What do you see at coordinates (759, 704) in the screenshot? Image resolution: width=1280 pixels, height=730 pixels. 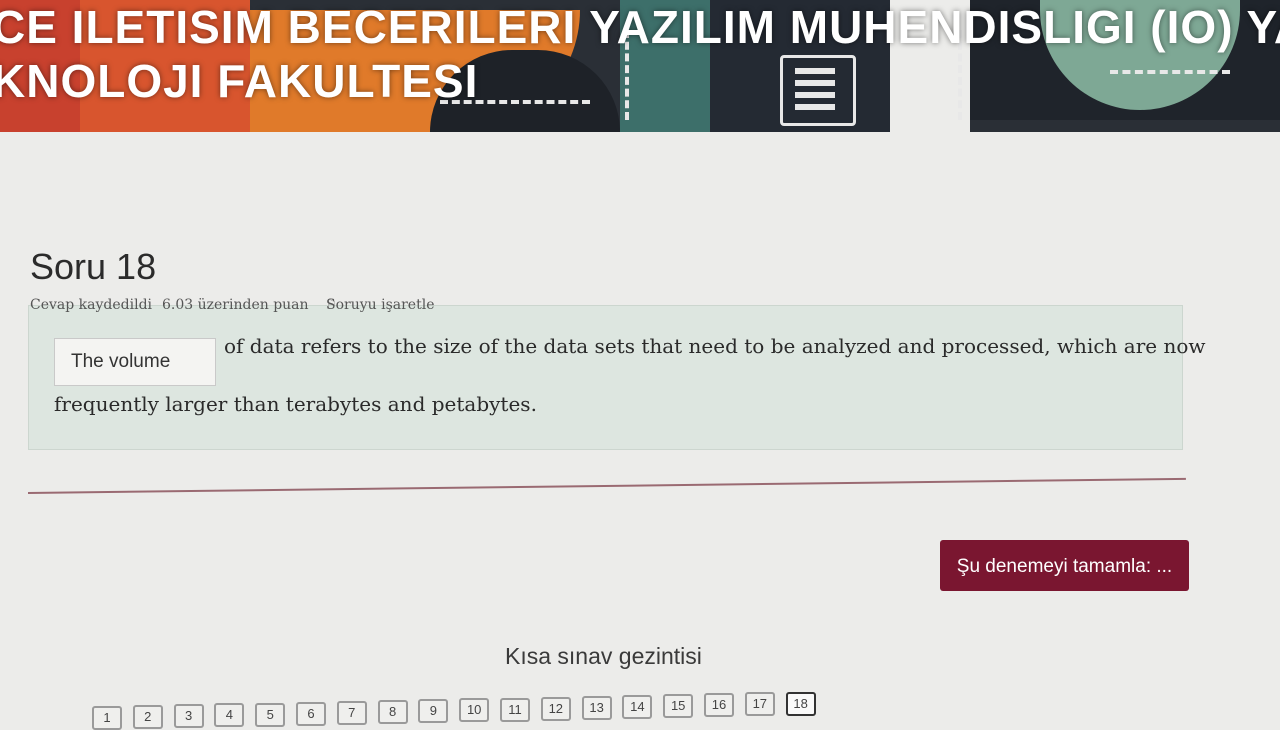 I see `quiz-nav-button-17: 17` at bounding box center [759, 704].